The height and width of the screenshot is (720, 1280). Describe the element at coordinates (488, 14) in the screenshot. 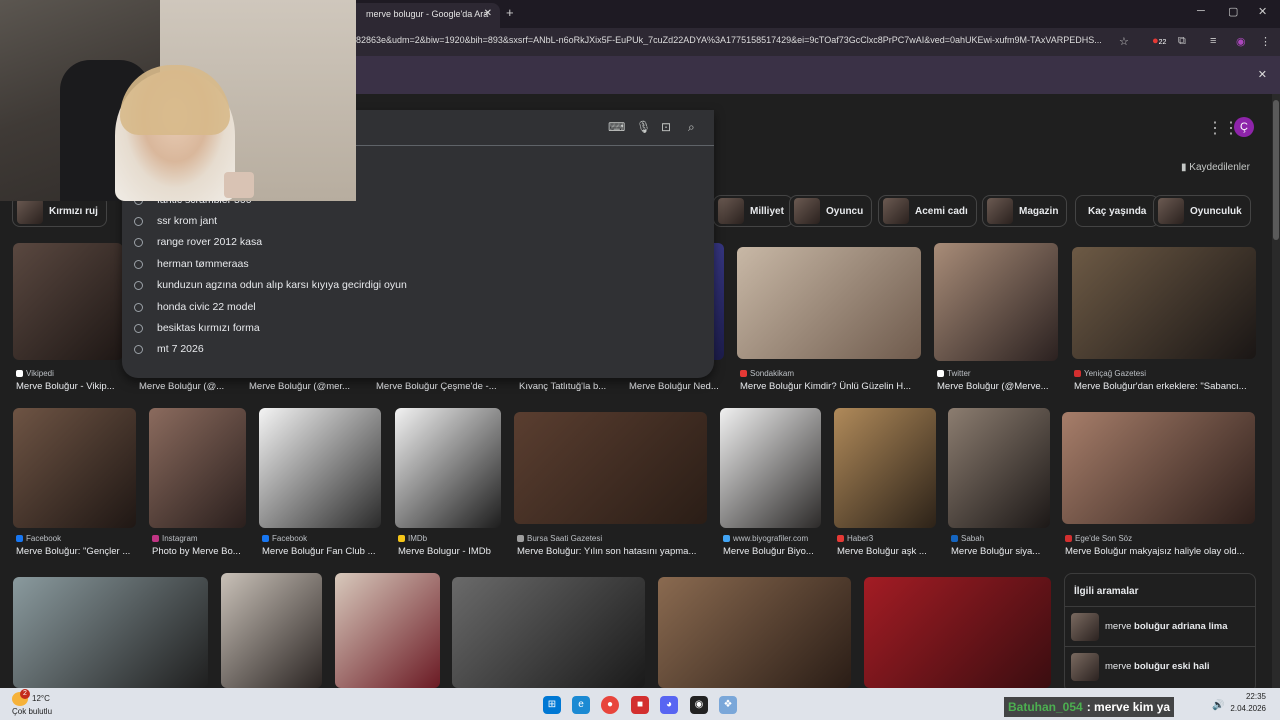

I see `tab-close-icon: ✕` at that location.